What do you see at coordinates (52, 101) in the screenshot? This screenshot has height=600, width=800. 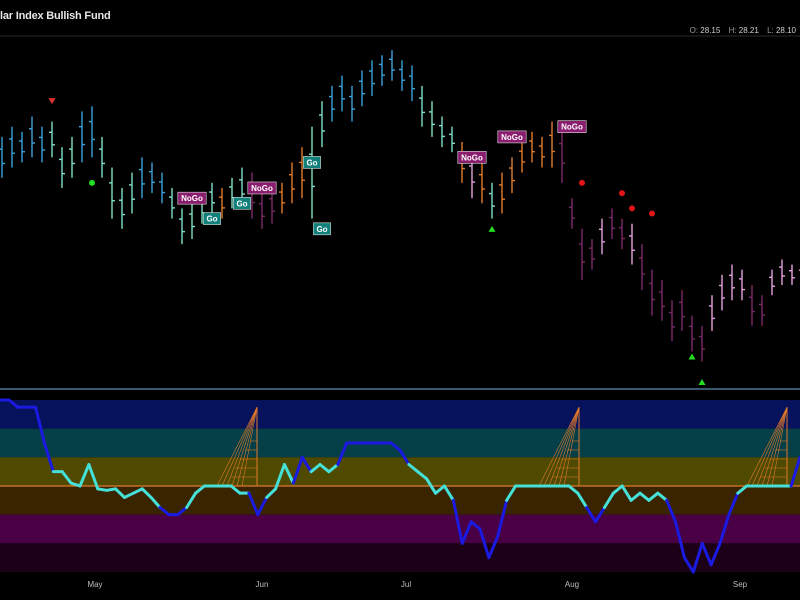 I see `signal-triangle-down` at bounding box center [52, 101].